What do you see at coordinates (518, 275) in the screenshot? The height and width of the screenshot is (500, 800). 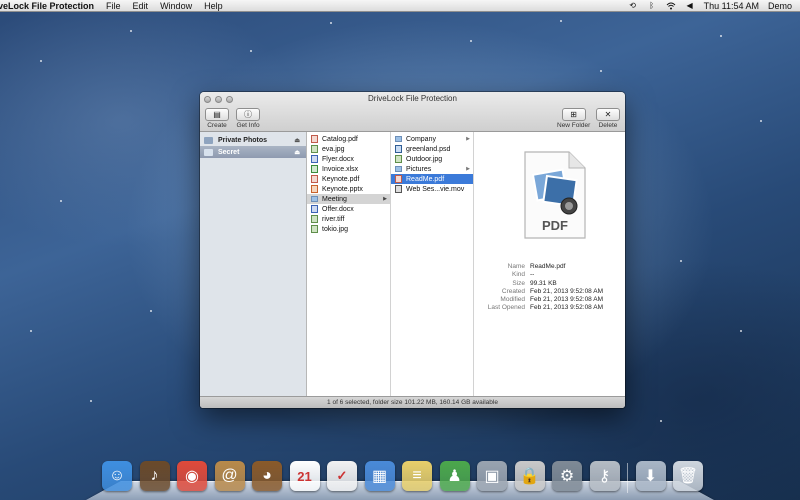 I see `info-key: Kind` at bounding box center [518, 275].